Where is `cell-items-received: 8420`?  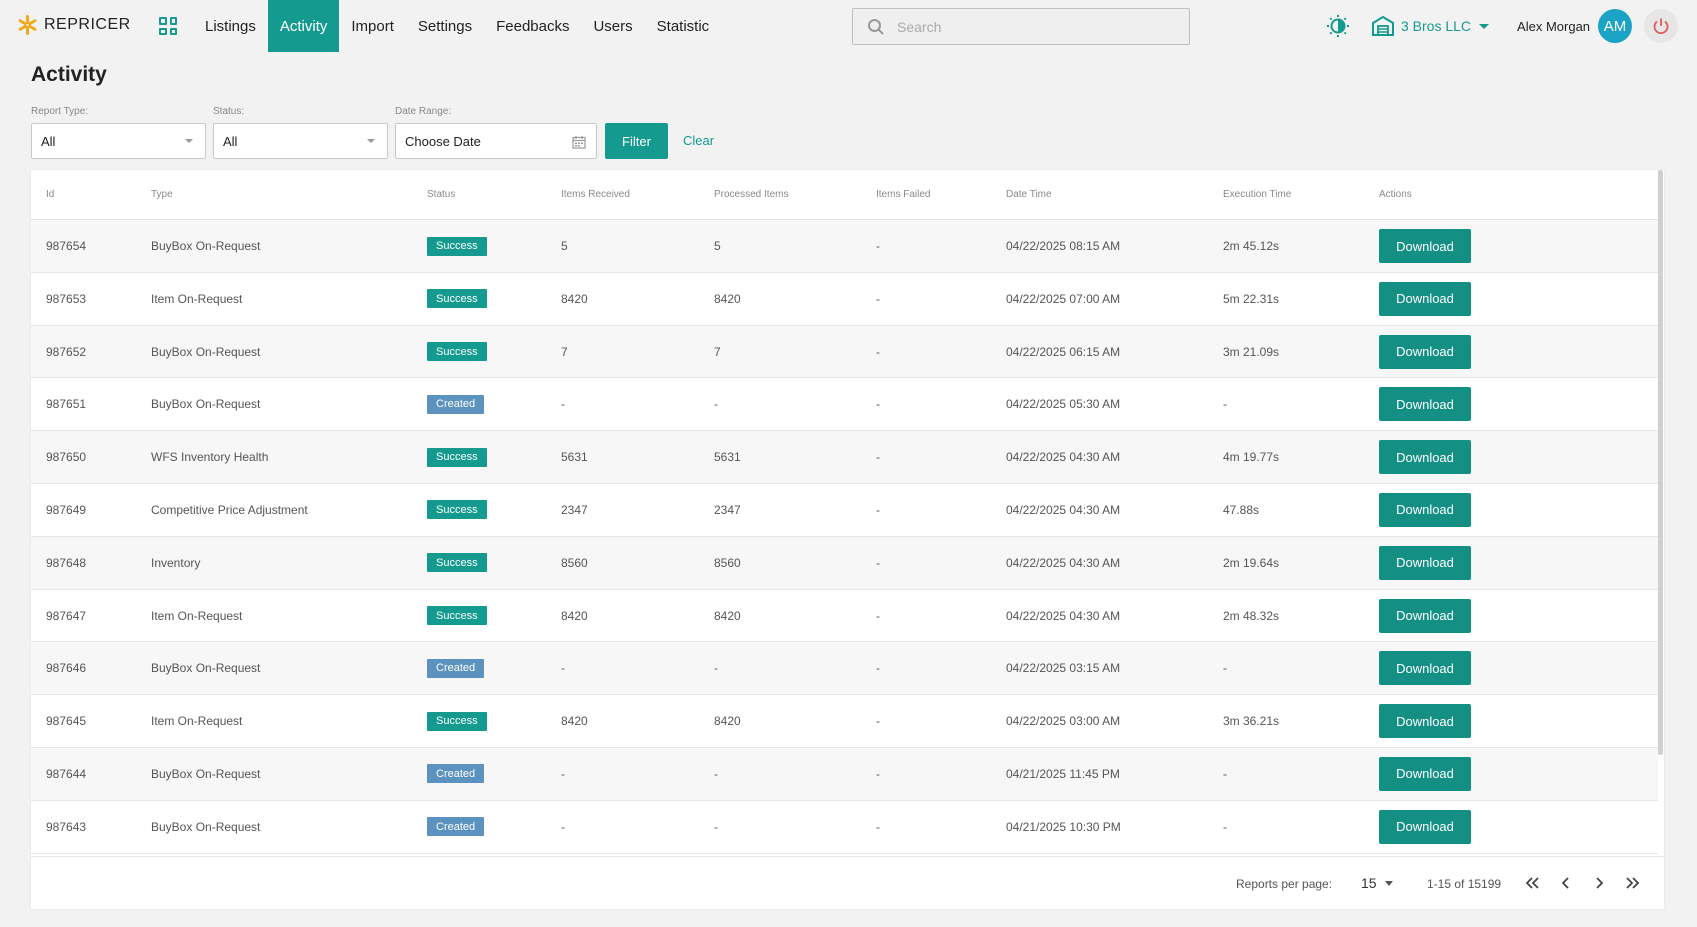
cell-items-received: 8420 is located at coordinates (574, 615).